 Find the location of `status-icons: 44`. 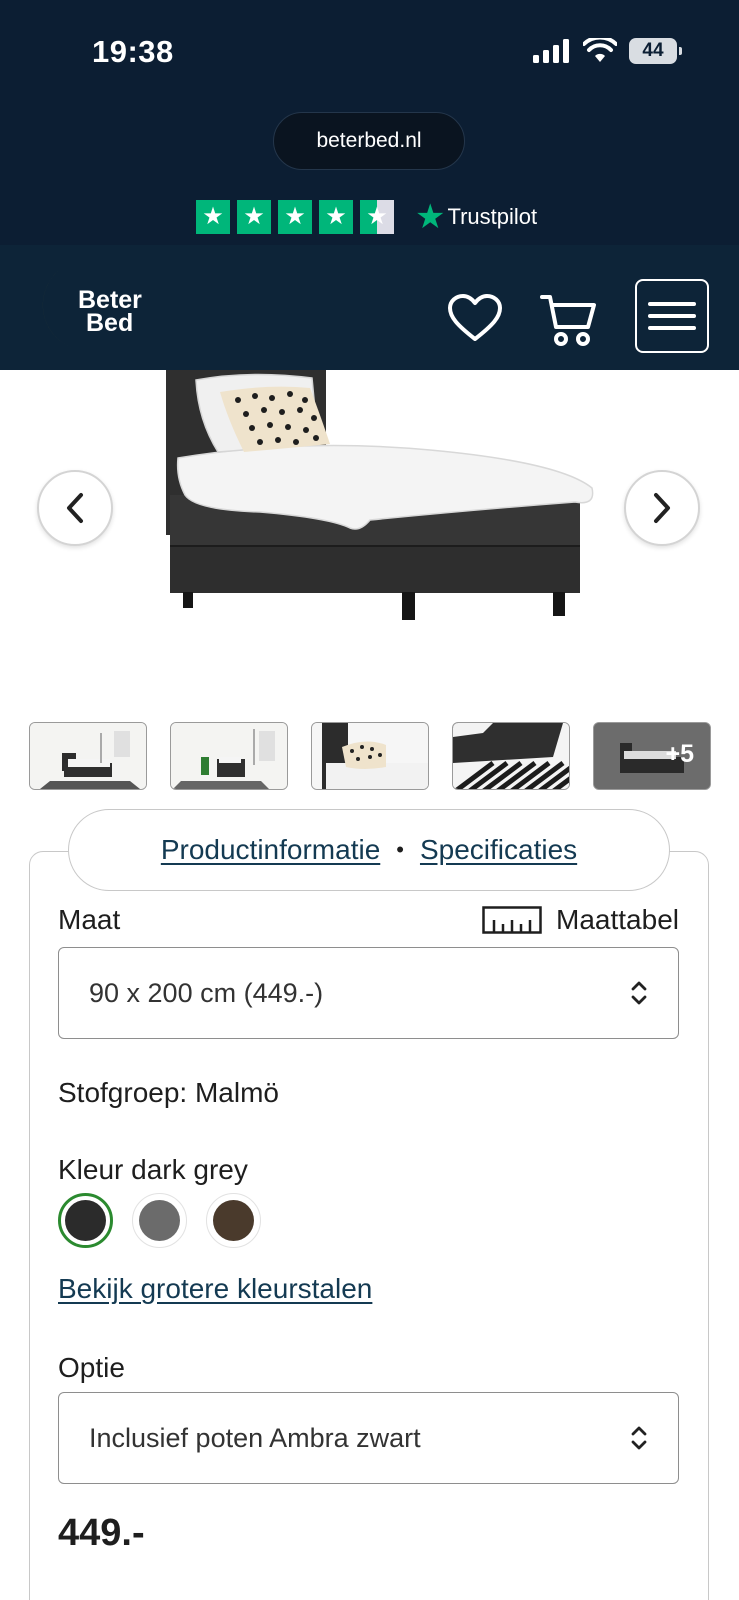

status-icons: 44 is located at coordinates (607, 51).